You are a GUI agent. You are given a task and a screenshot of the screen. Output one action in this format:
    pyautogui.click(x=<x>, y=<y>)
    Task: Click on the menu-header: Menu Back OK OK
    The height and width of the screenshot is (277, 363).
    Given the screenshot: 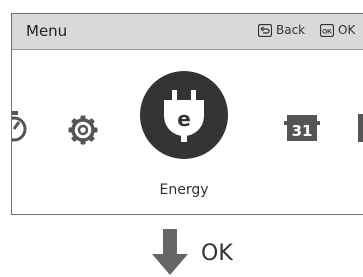 What is the action you would take?
    pyautogui.click(x=187, y=32)
    